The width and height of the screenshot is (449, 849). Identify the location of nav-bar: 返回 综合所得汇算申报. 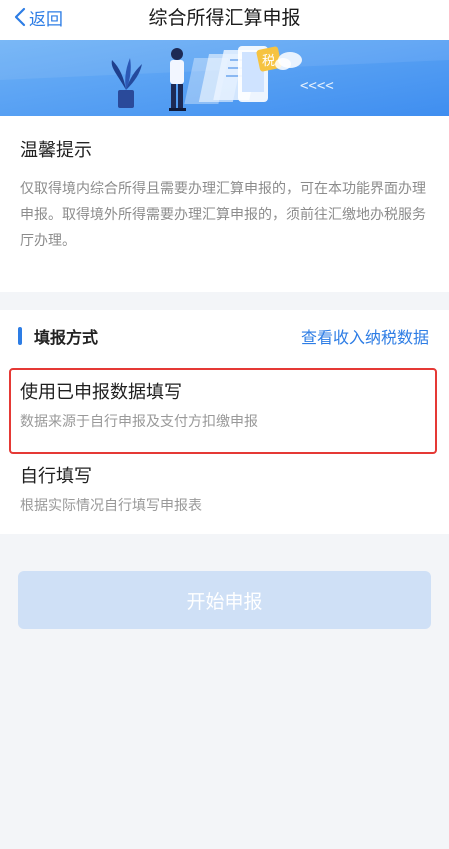
(224, 20).